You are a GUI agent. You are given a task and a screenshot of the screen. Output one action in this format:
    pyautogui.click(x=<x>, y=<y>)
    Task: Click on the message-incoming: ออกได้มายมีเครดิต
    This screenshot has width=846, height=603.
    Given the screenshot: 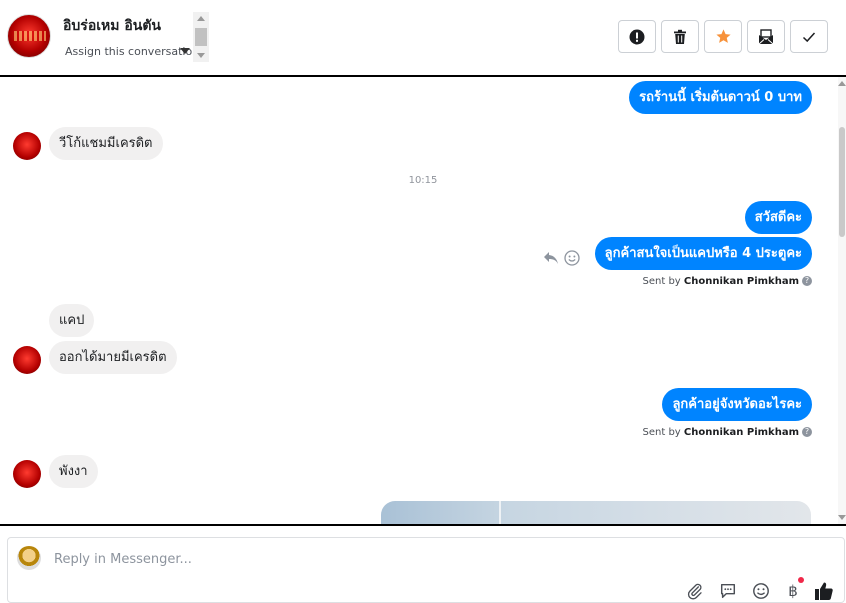 What is the action you would take?
    pyautogui.click(x=113, y=357)
    